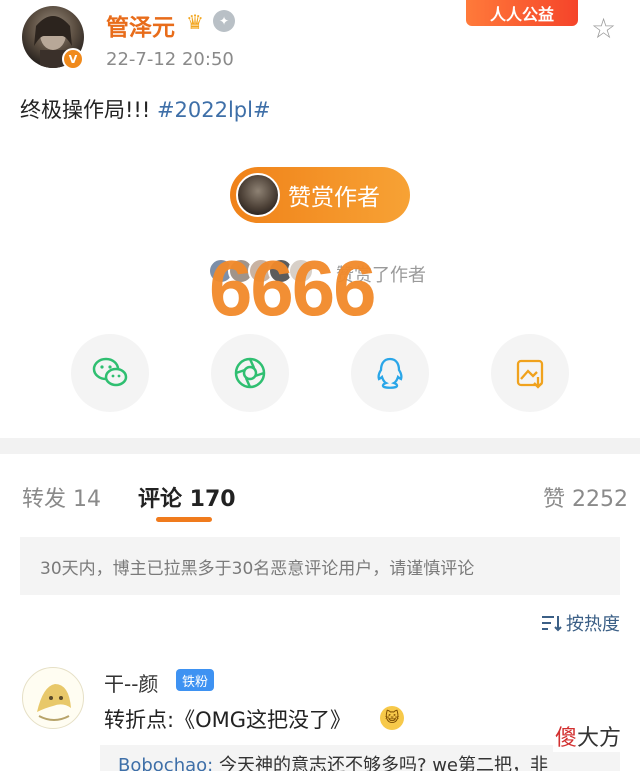 The image size is (640, 771). Describe the element at coordinates (320, 446) in the screenshot. I see `section-divider` at that location.